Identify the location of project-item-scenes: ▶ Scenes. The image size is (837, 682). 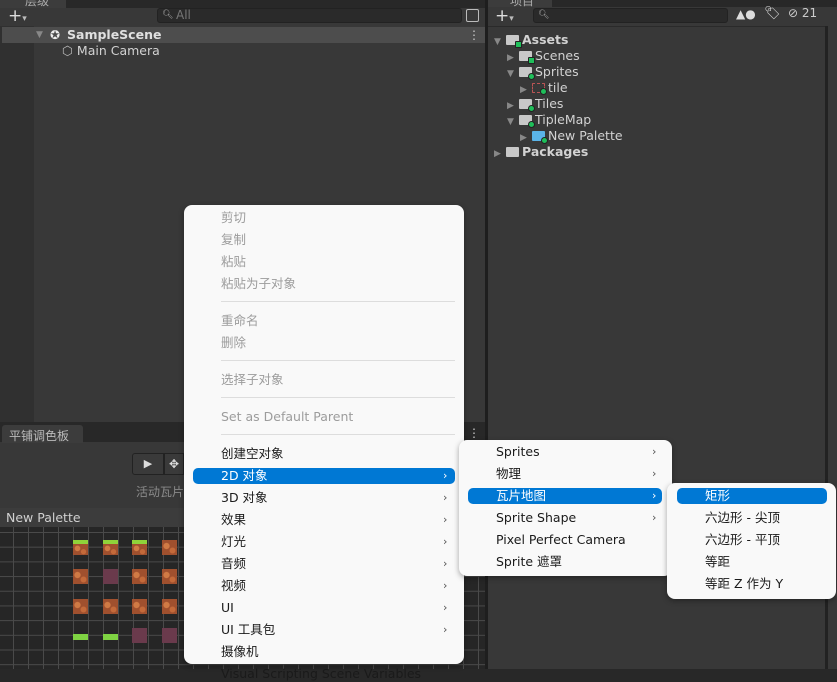
(543, 56).